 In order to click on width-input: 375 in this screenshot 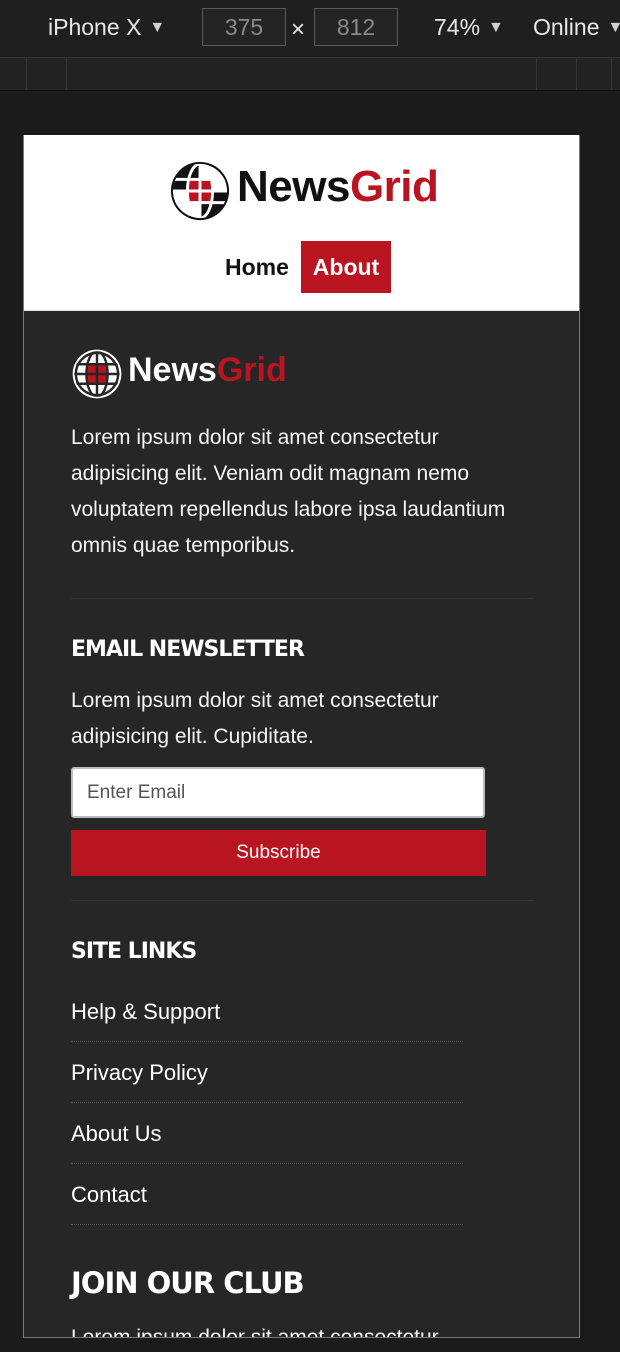, I will do `click(244, 27)`.